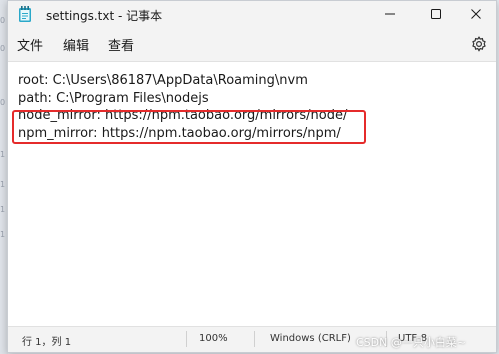  I want to click on gear-icon, so click(479, 44).